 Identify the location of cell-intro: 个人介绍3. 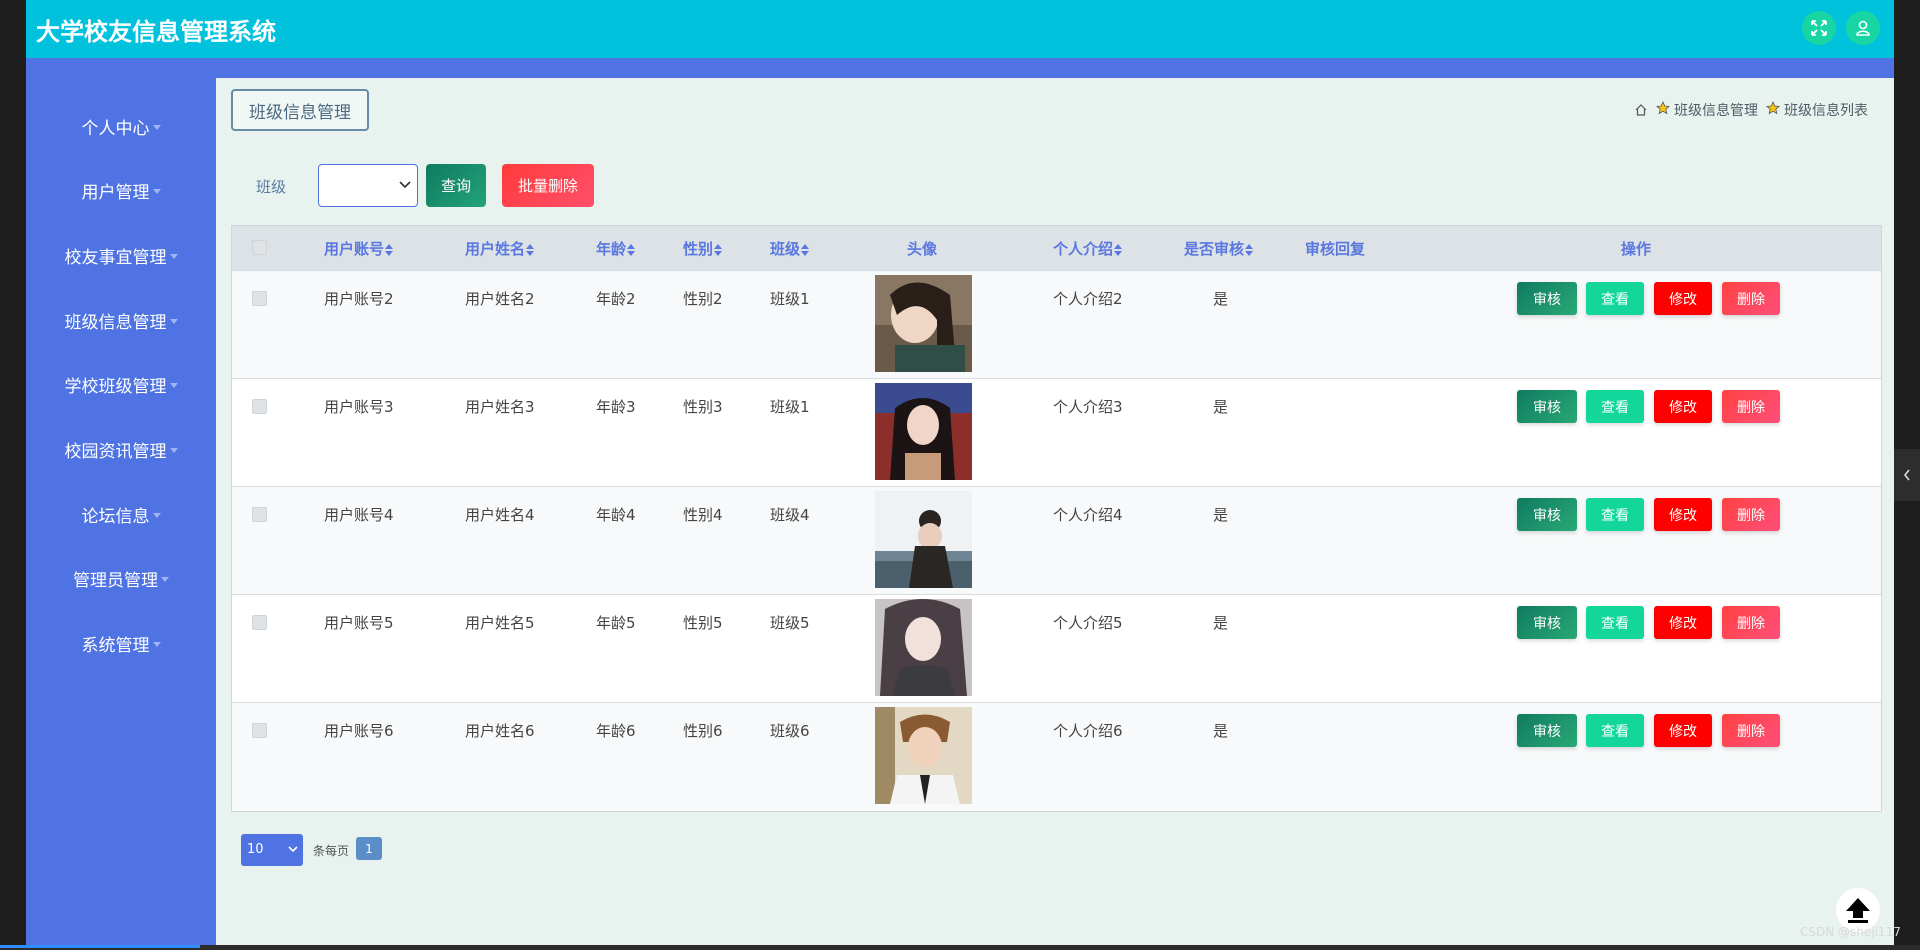
(1088, 407).